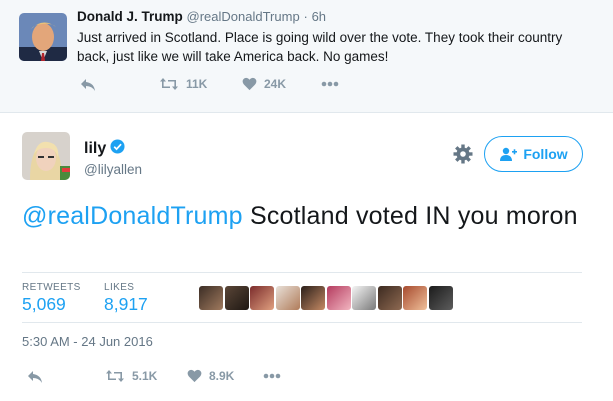  What do you see at coordinates (172, 377) in the screenshot?
I see `main-action-bar: 5.1K 8.9K` at bounding box center [172, 377].